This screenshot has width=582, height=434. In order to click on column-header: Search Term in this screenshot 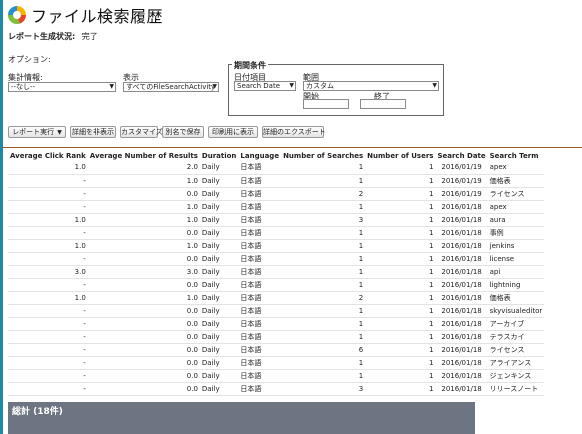, I will do `click(516, 155)`.